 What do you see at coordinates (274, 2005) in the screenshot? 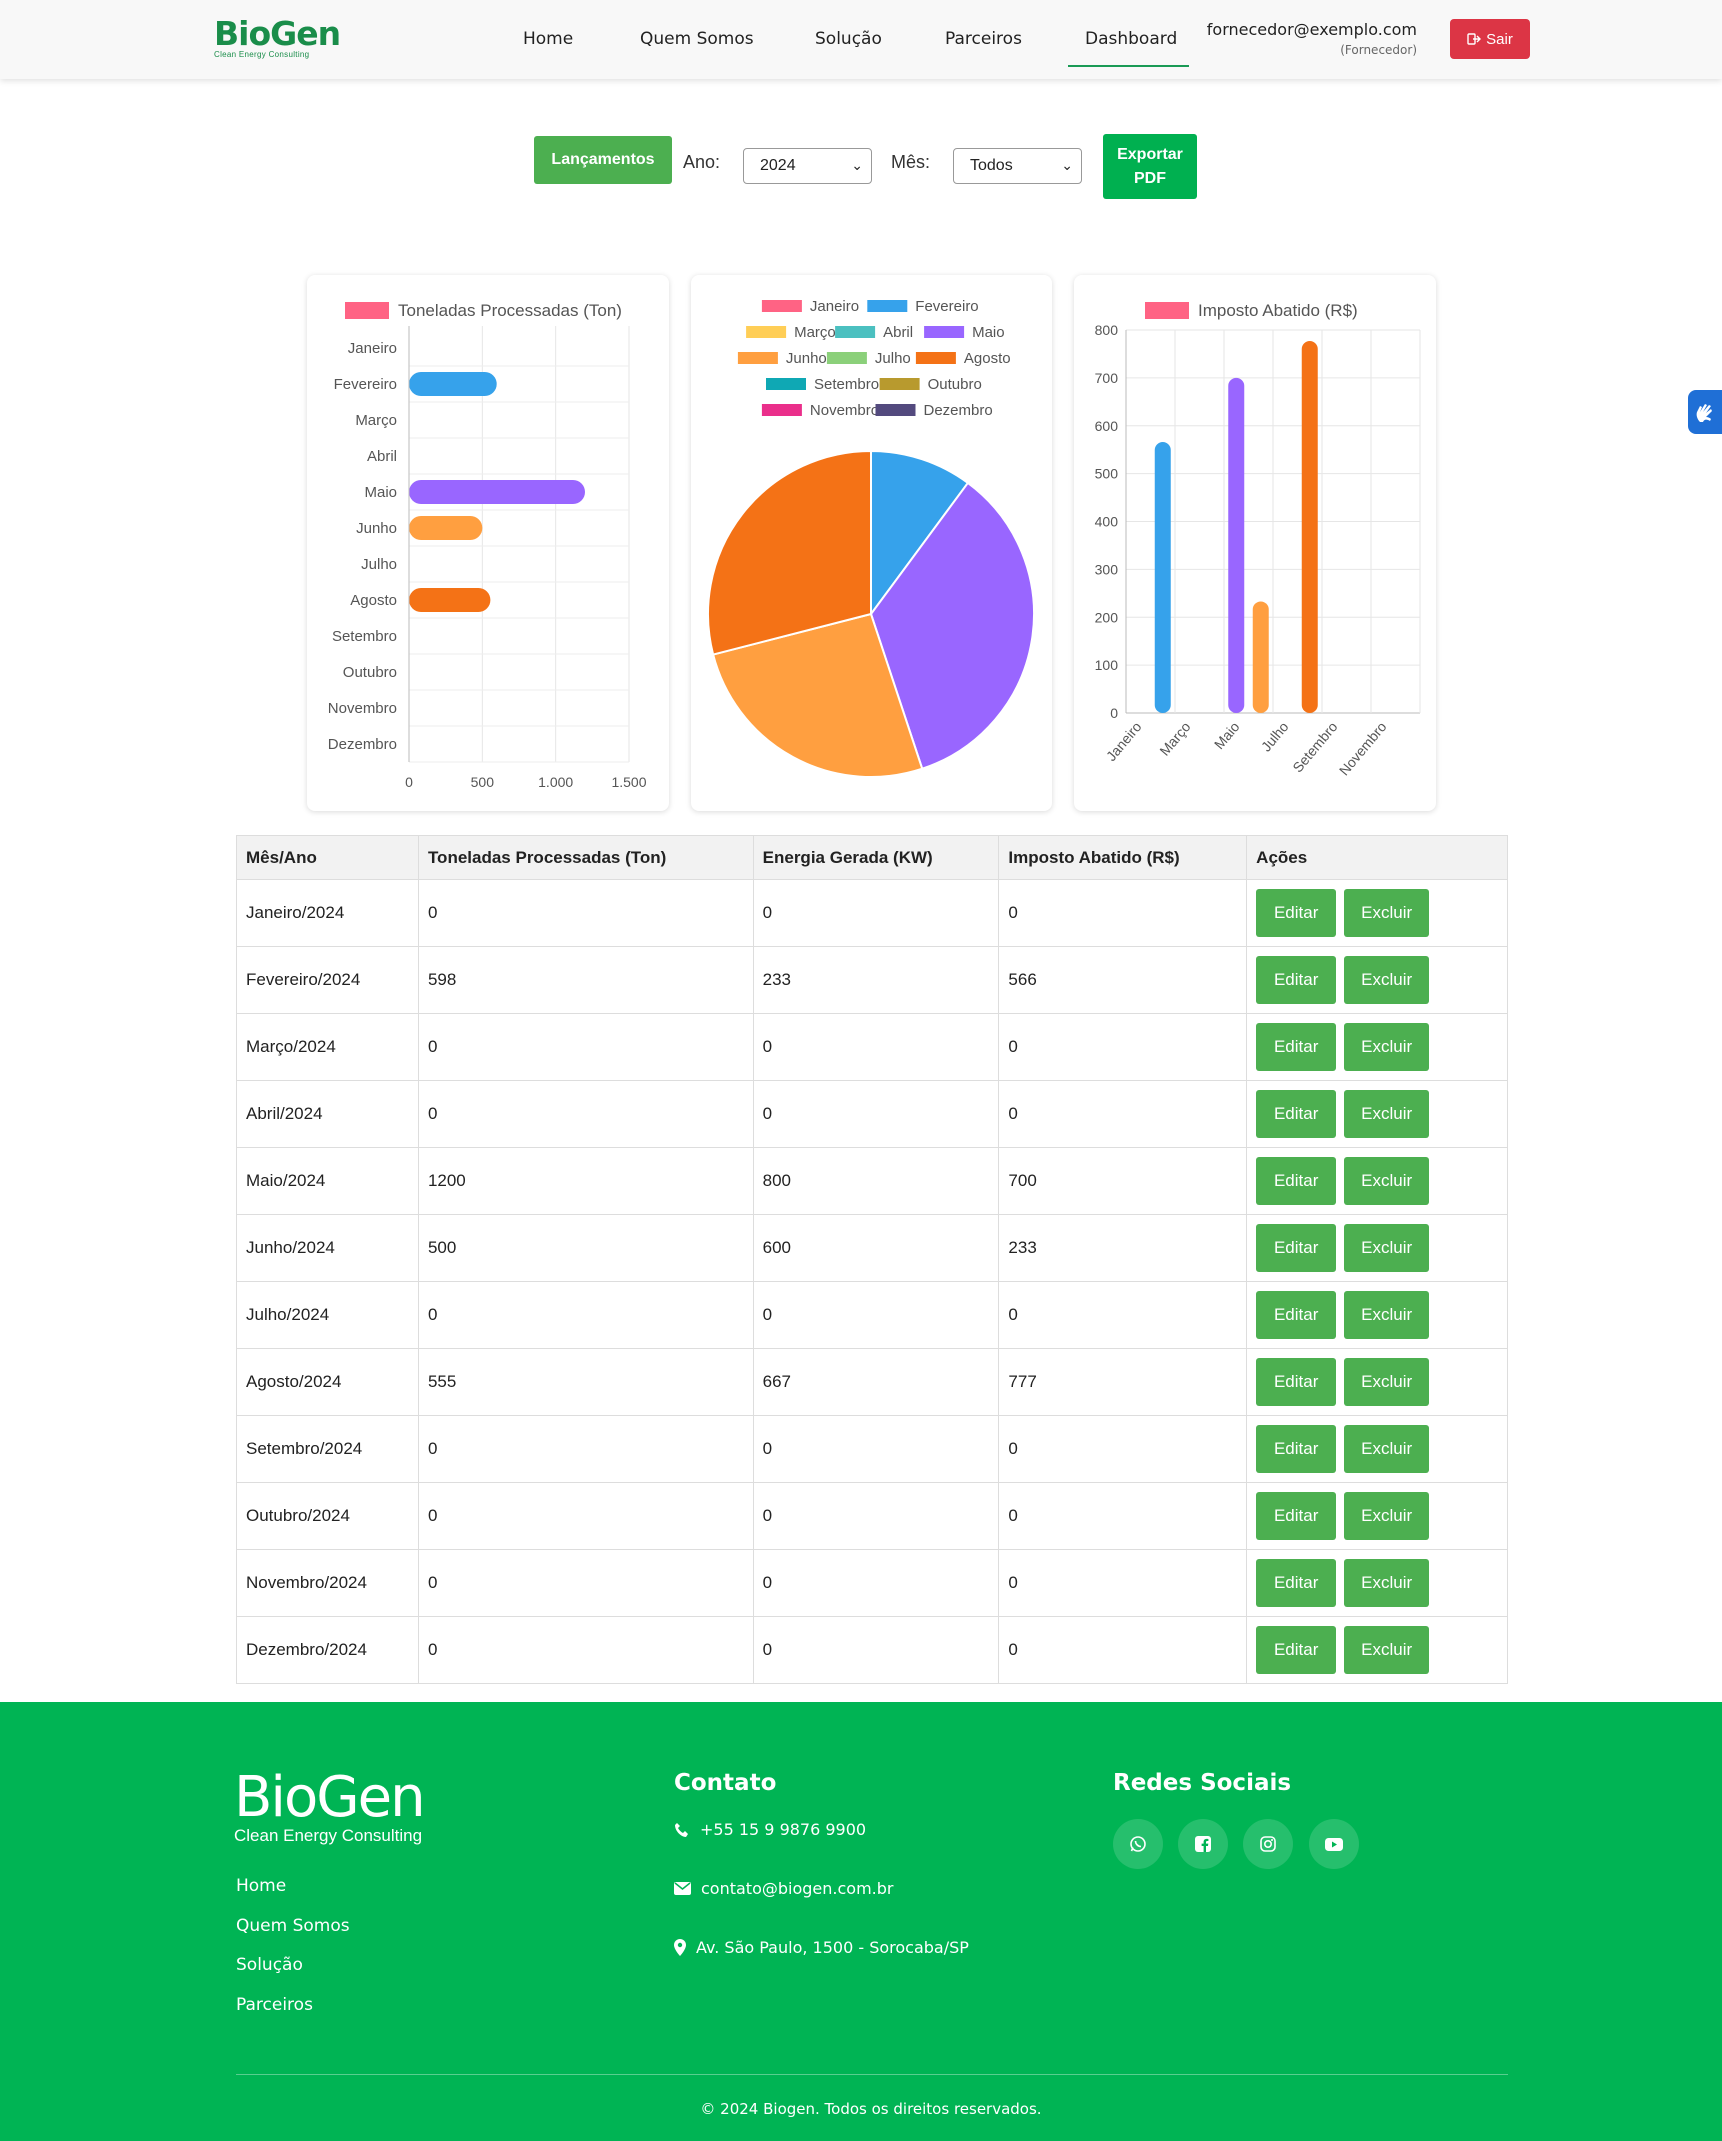
I see `footer-link-parceiros: Parceiros` at bounding box center [274, 2005].